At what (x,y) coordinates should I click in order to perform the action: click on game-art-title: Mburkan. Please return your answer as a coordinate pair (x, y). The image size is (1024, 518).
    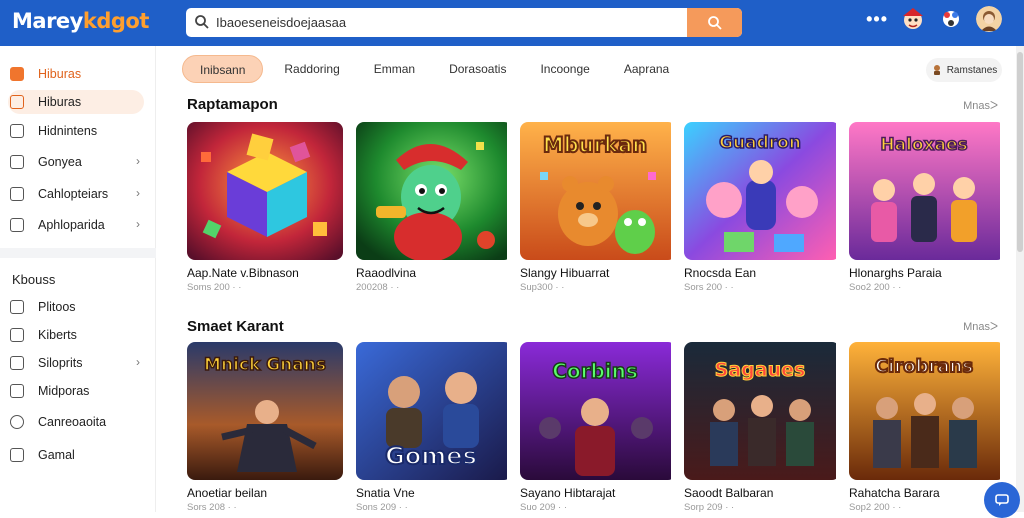
    Looking at the image, I should click on (595, 145).